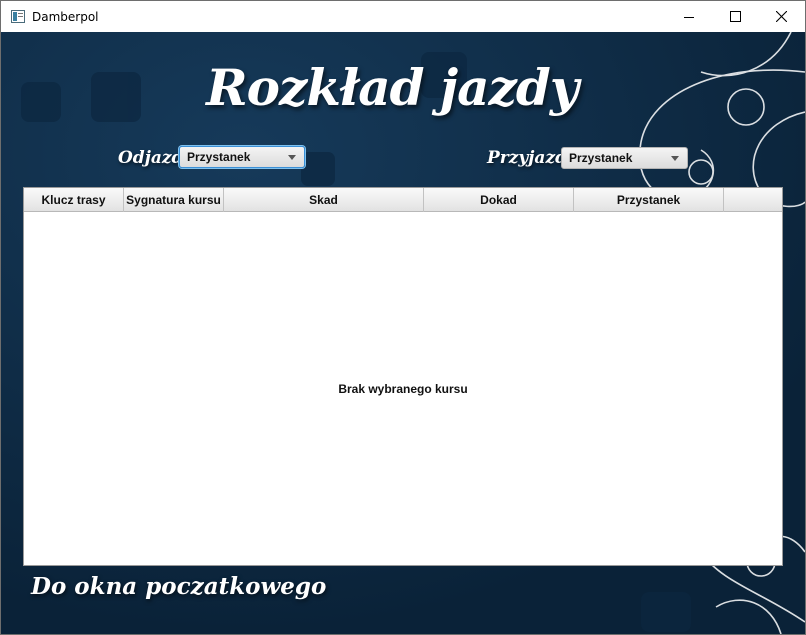 The height and width of the screenshot is (635, 806). What do you see at coordinates (151, 158) in the screenshot?
I see `departure-label: Odjazd` at bounding box center [151, 158].